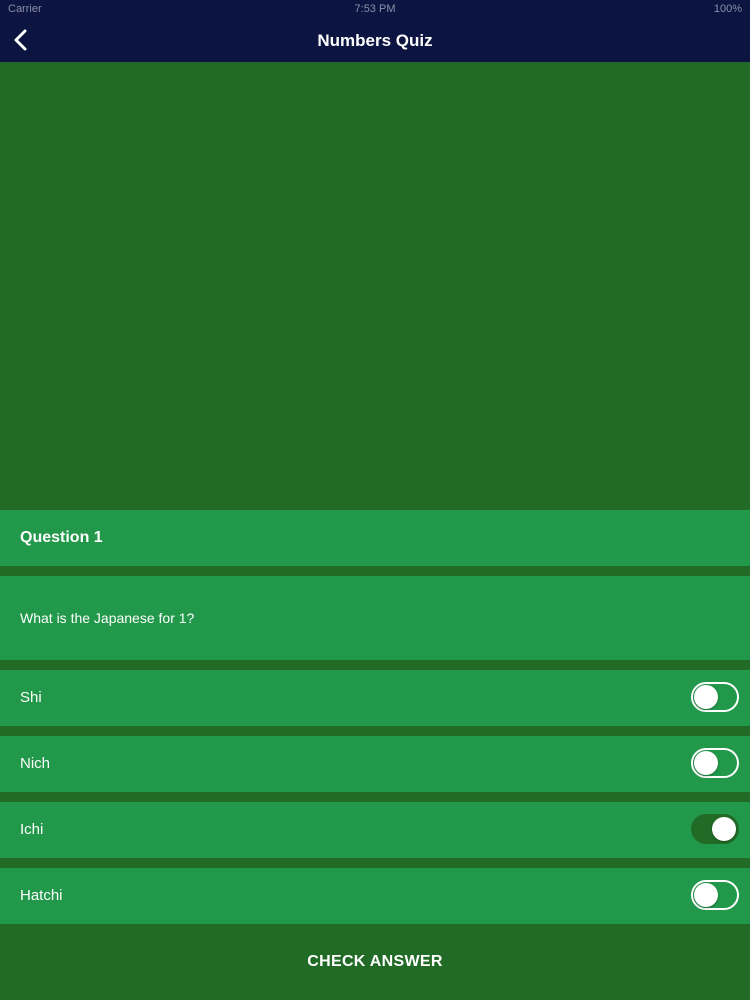  Describe the element at coordinates (375, 538) in the screenshot. I see `question-header: Question 1` at that location.